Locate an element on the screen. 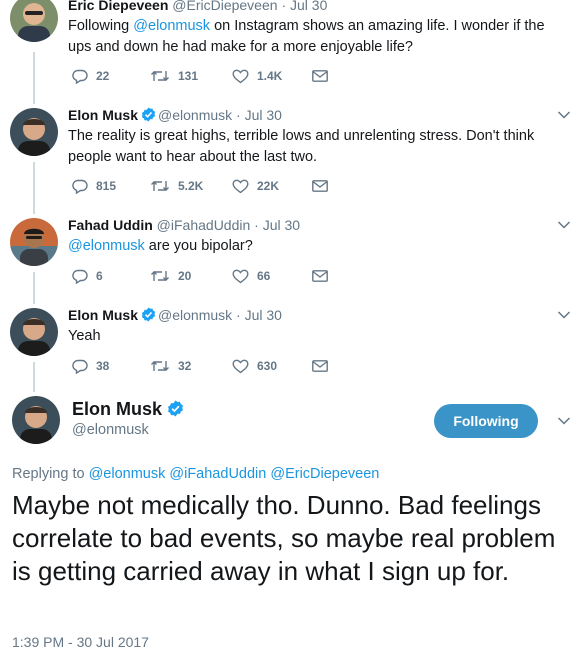 Image resolution: width=579 pixels, height=657 pixels. like-count: 66 is located at coordinates (264, 276).